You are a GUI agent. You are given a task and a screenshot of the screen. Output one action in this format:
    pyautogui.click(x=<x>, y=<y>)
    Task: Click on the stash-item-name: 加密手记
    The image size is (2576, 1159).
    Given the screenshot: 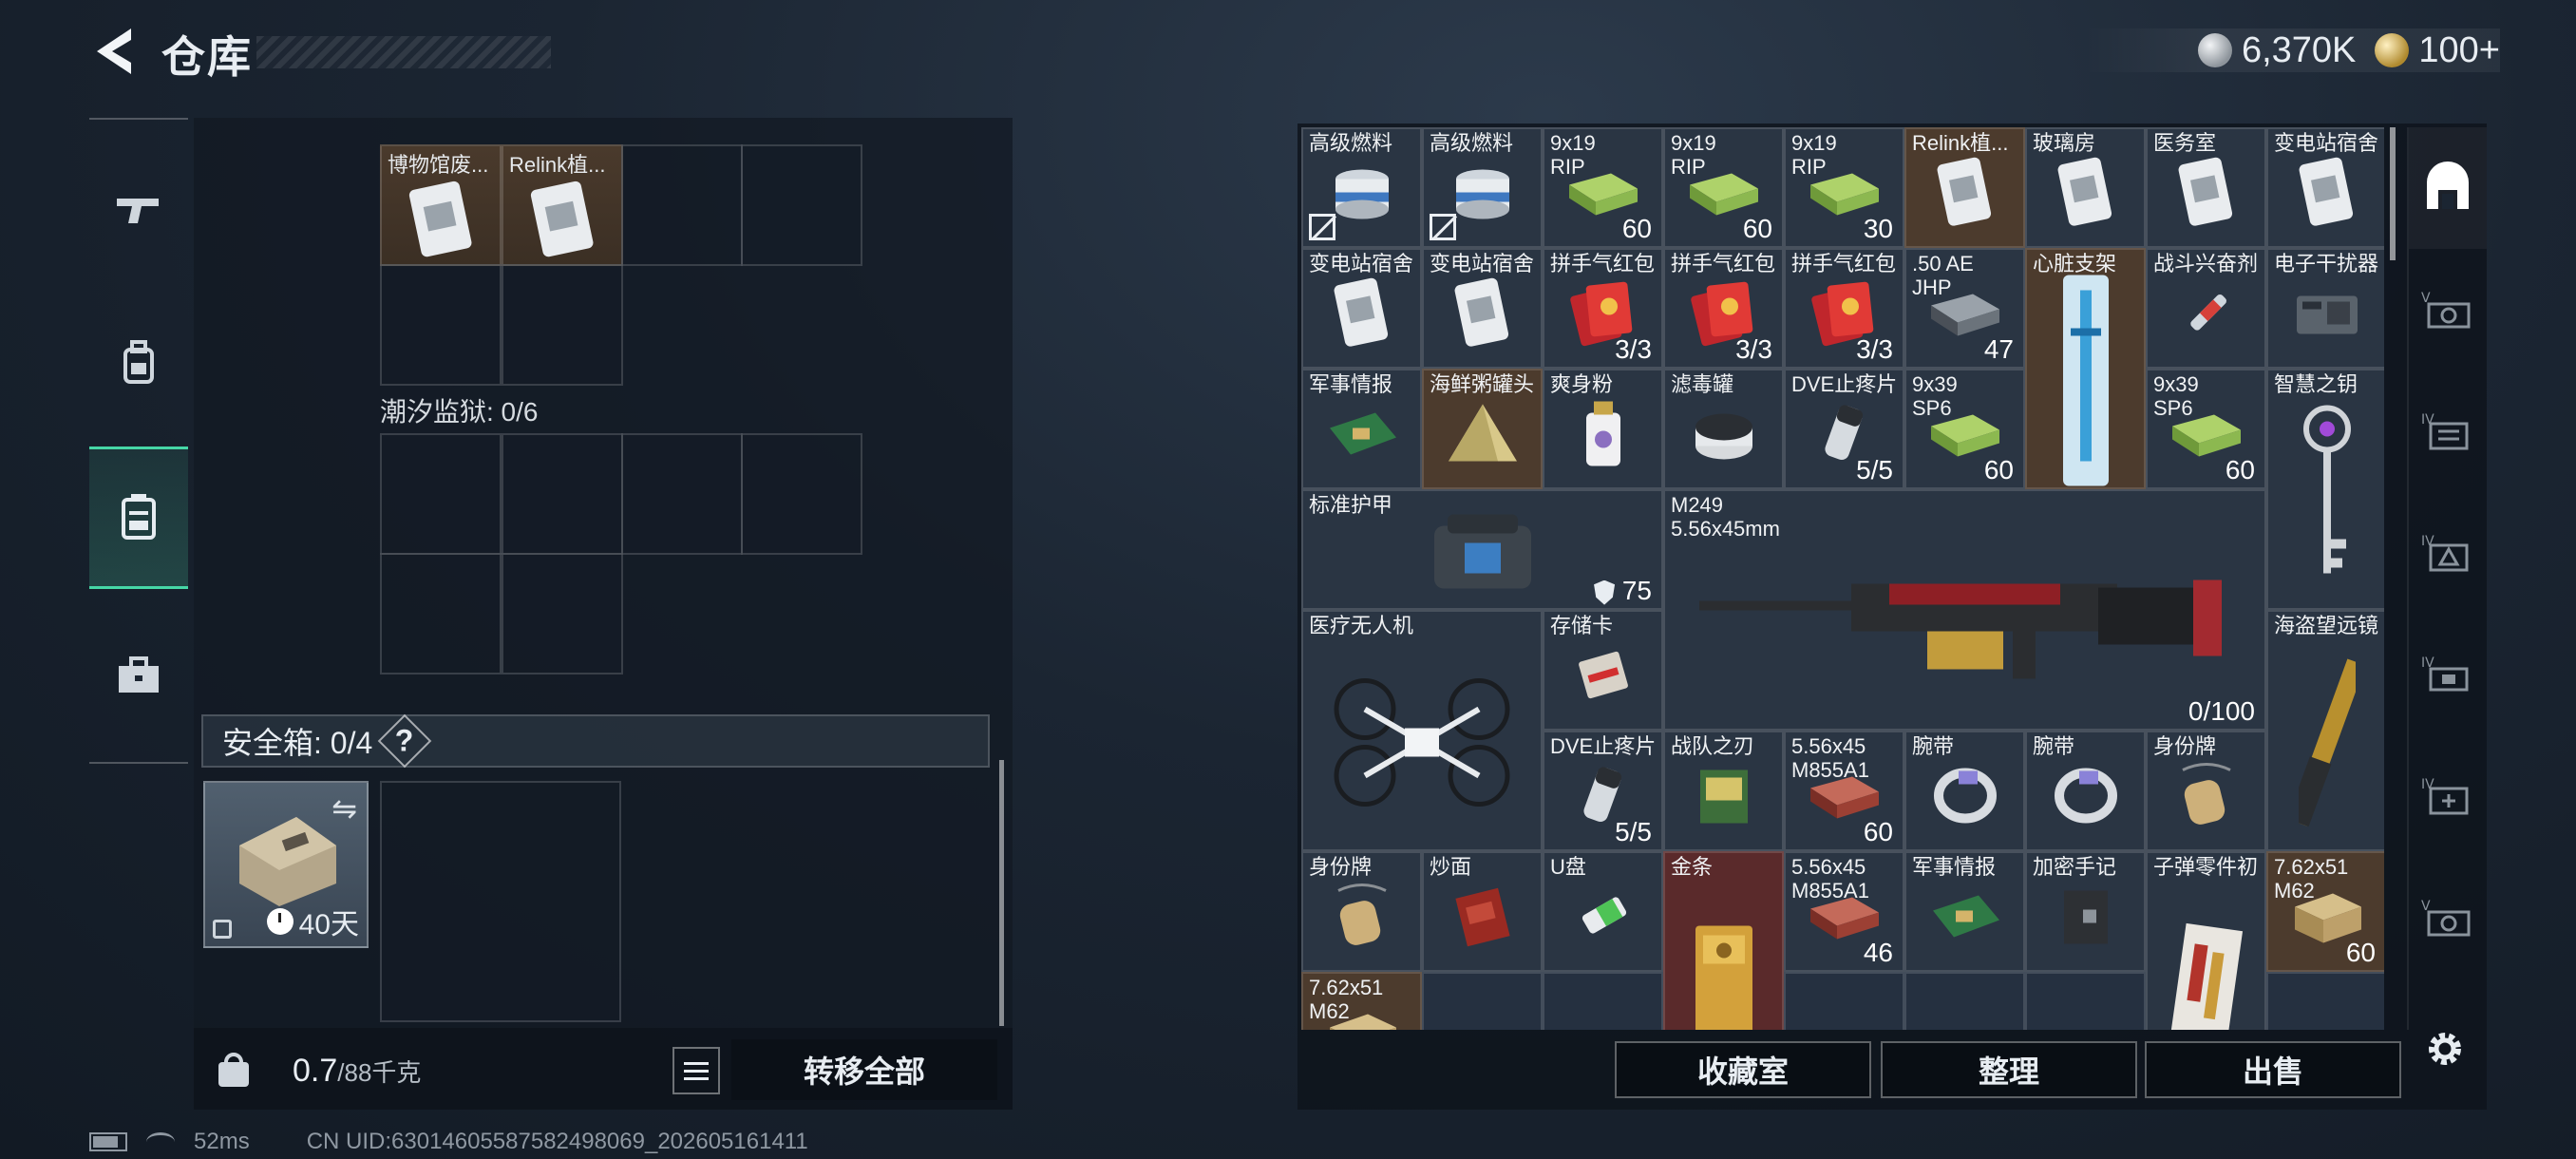 What is the action you would take?
    pyautogui.click(x=2075, y=867)
    